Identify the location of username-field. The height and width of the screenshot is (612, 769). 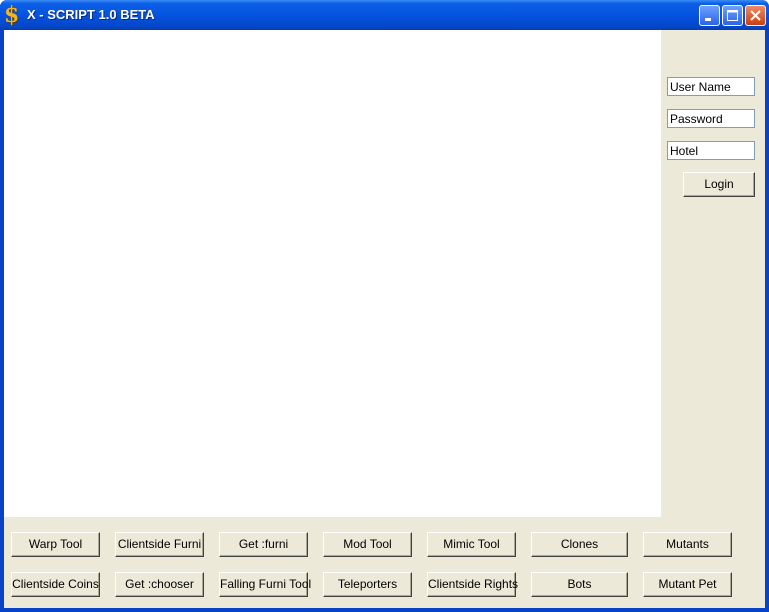
(711, 86).